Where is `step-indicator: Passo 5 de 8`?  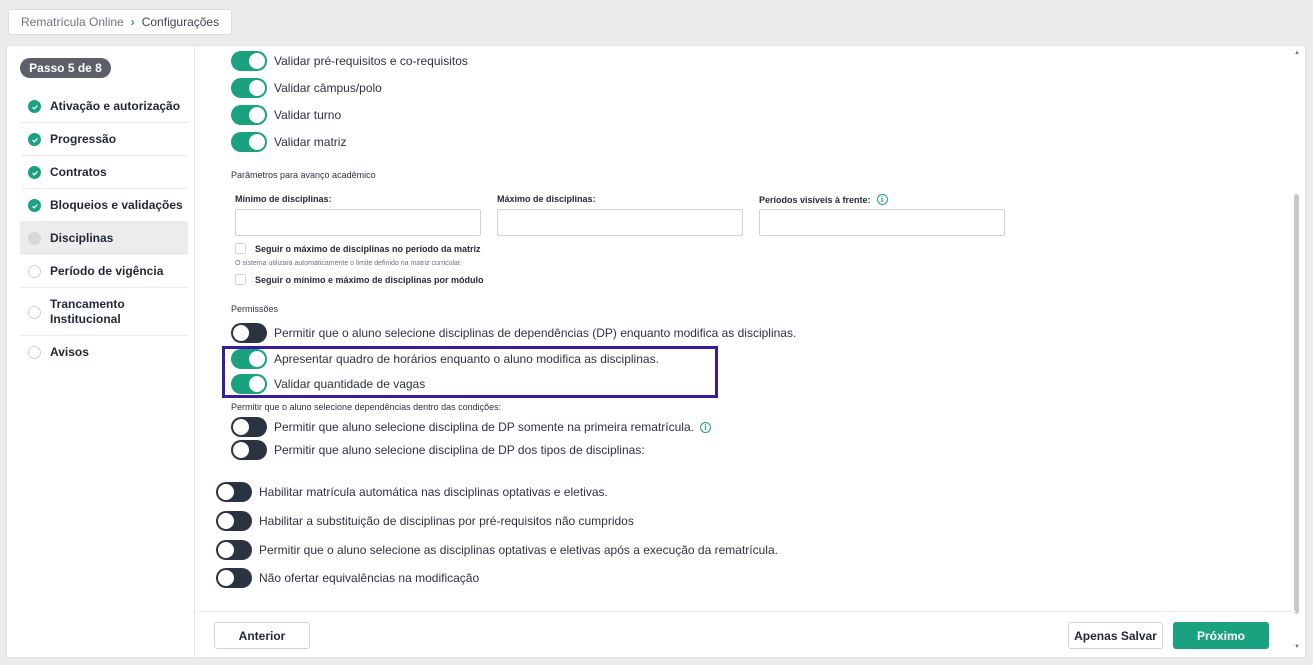 step-indicator: Passo 5 de 8 is located at coordinates (65, 68).